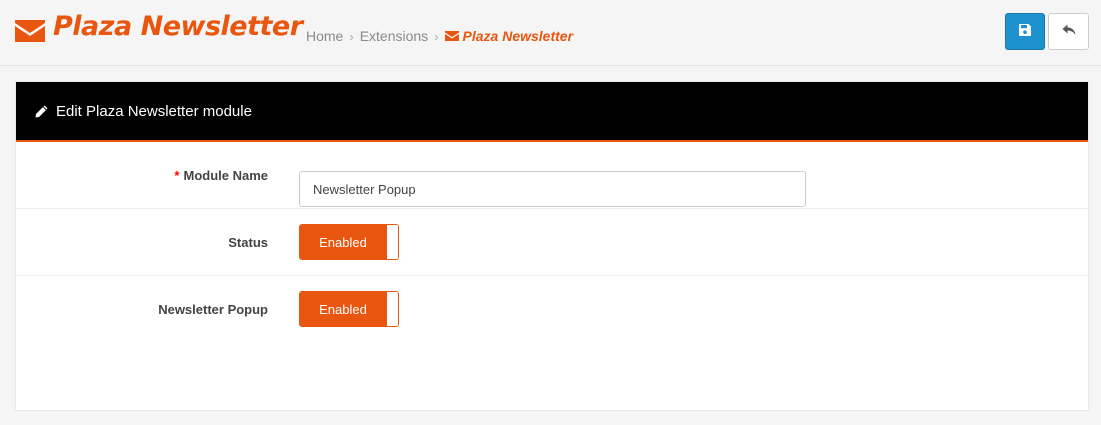  Describe the element at coordinates (248, 242) in the screenshot. I see `status-label: Status` at that location.